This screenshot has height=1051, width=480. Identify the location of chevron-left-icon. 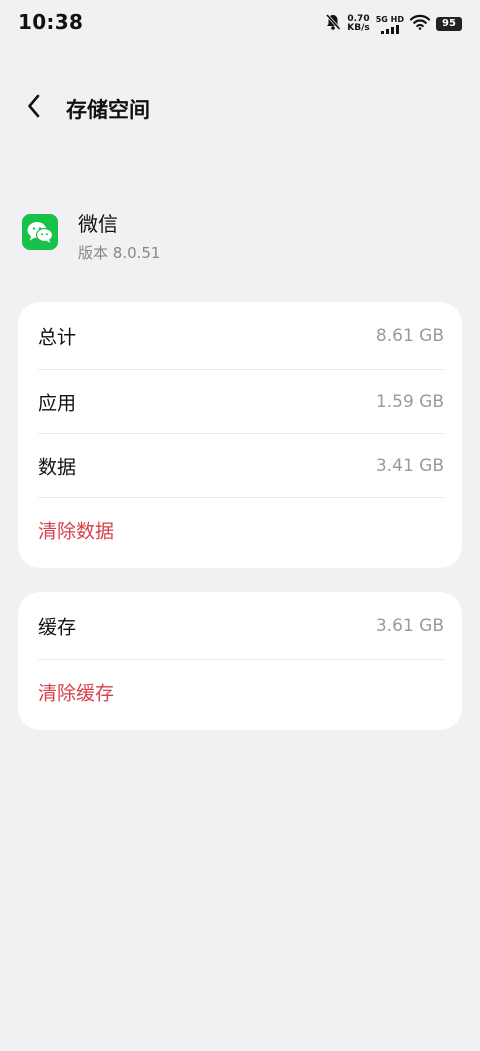
(34, 108).